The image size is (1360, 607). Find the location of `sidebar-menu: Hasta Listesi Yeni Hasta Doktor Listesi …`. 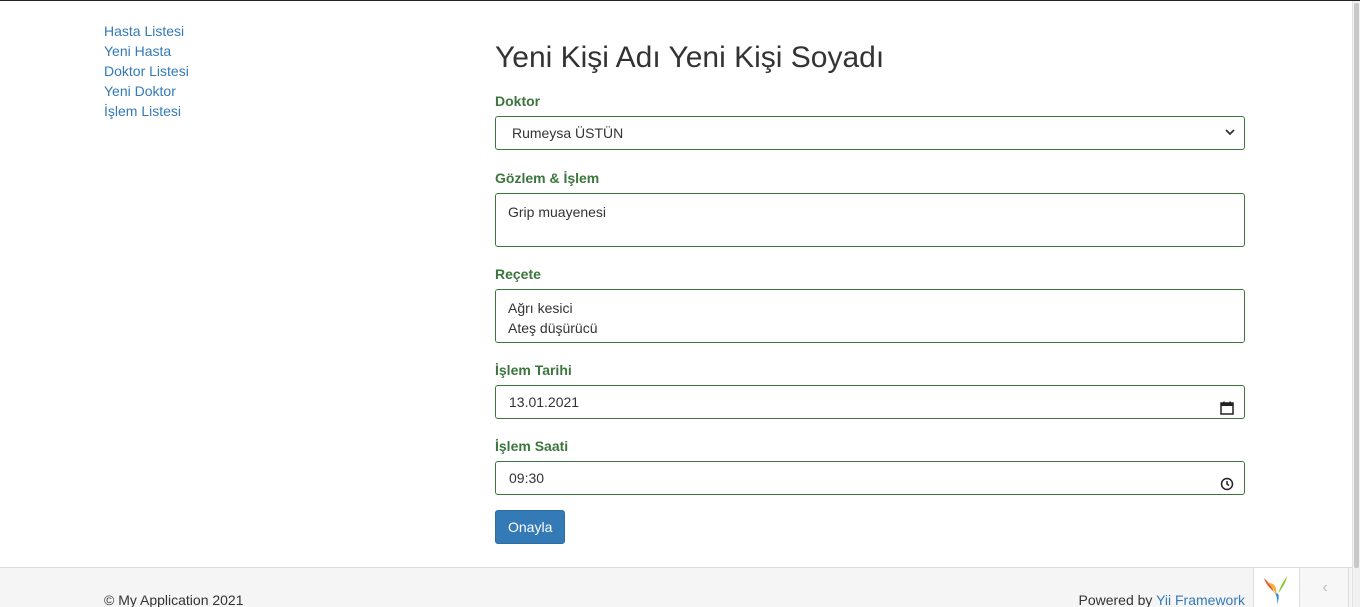

sidebar-menu: Hasta Listesi Yeni Hasta Doktor Listesi … is located at coordinates (204, 71).